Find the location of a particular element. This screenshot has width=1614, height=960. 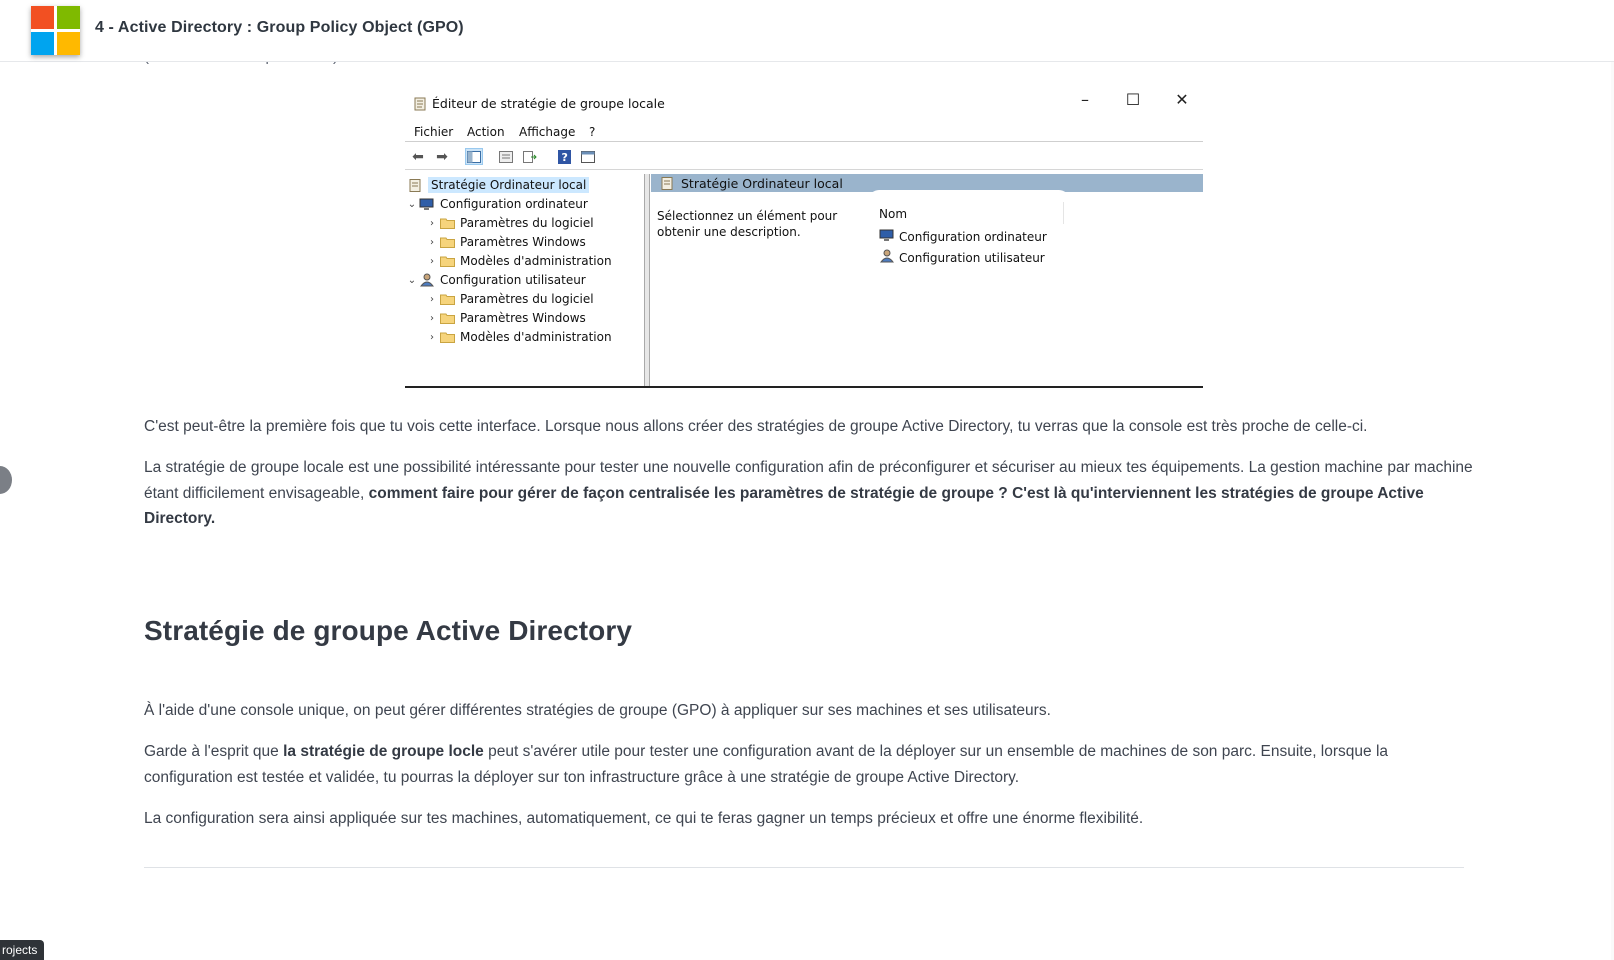

section-heading: Stratégie de groupe Active Directory is located at coordinates (388, 630).